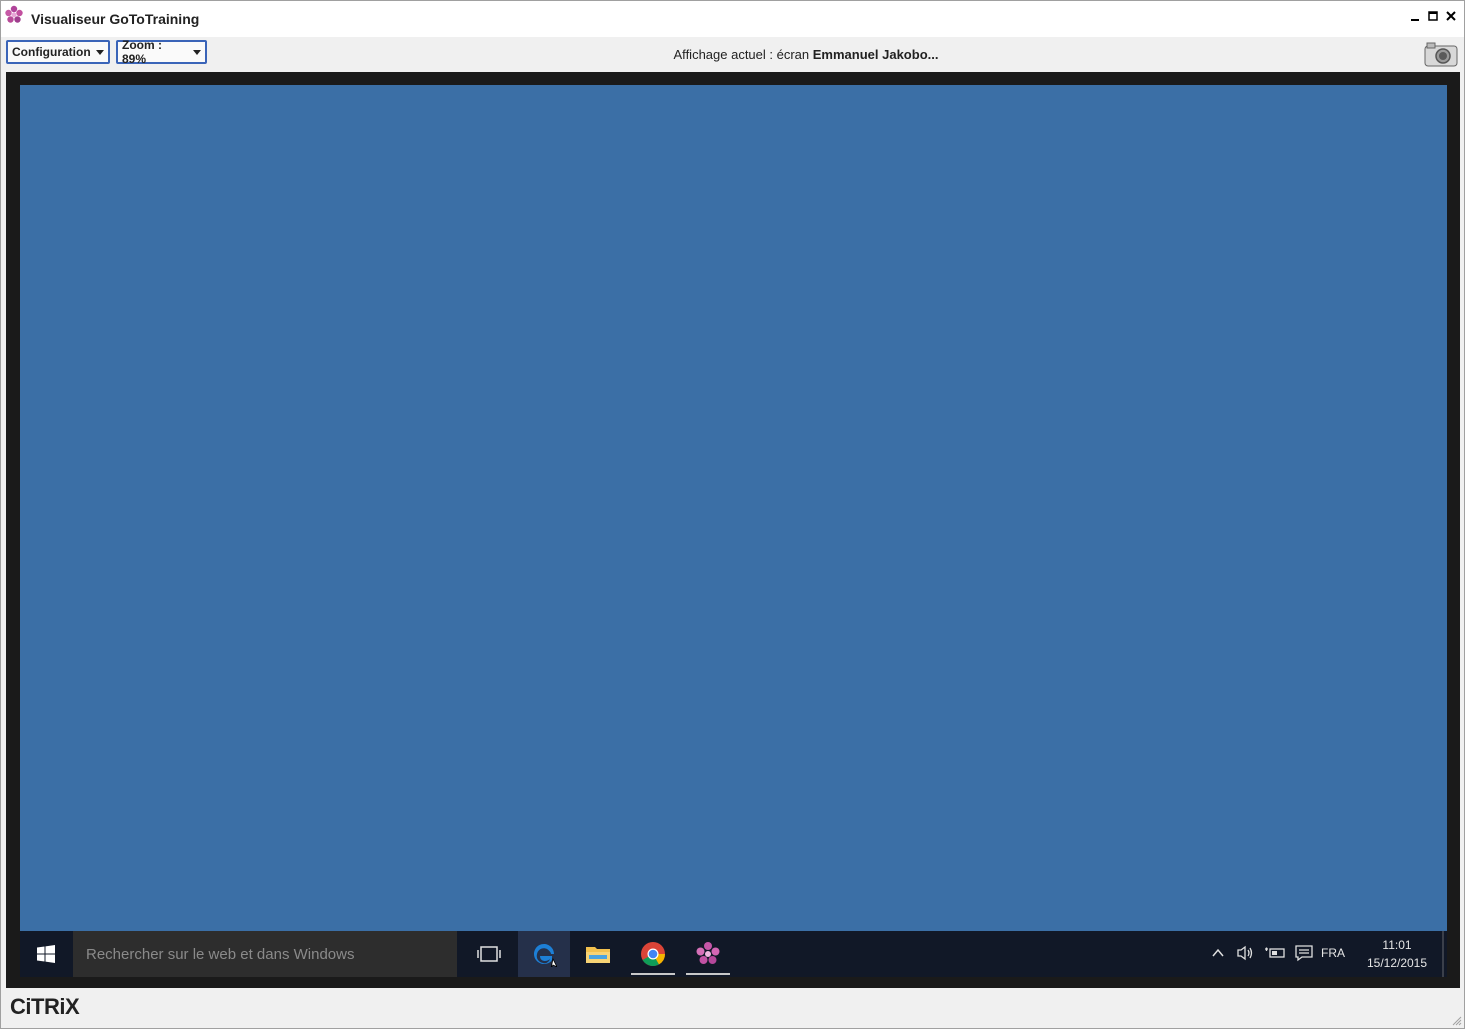  I want to click on close-button, so click(1451, 16).